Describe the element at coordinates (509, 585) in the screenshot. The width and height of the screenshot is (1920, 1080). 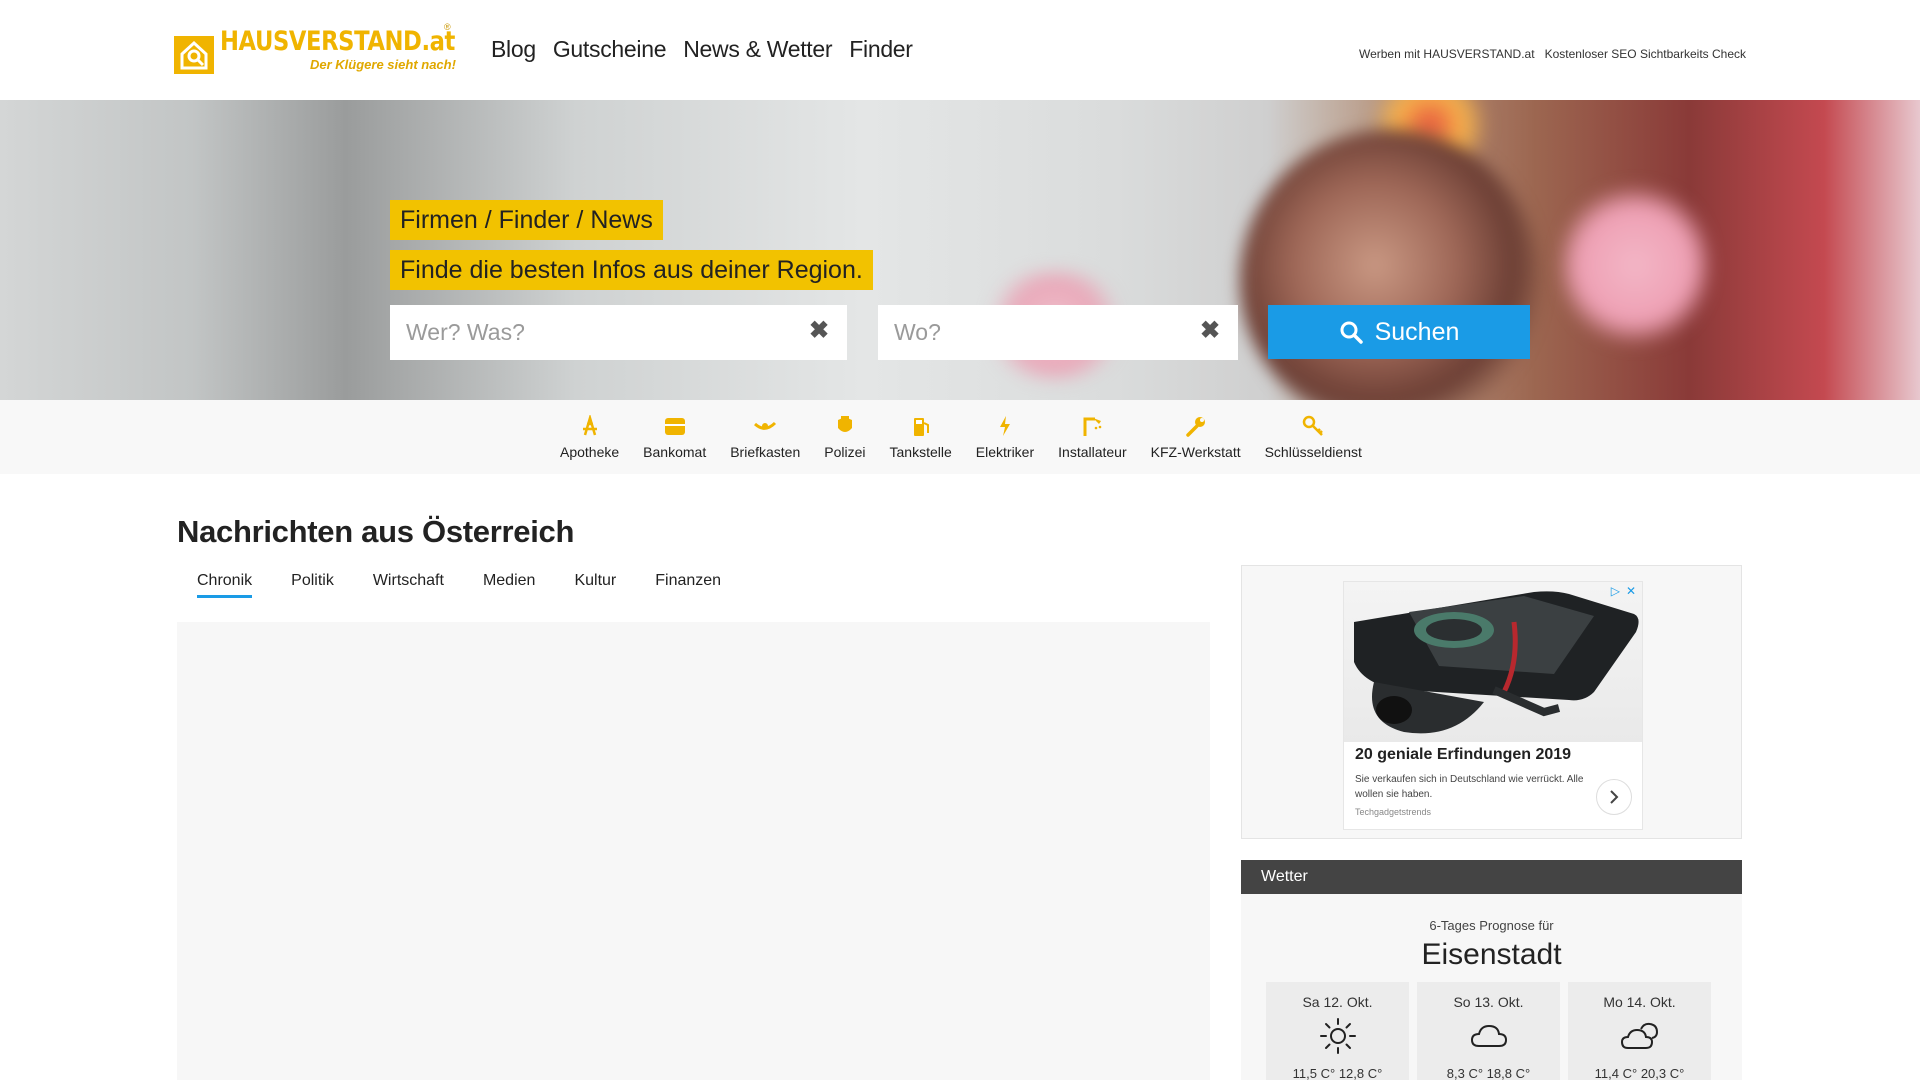
I see `tab-medien: Medien` at that location.